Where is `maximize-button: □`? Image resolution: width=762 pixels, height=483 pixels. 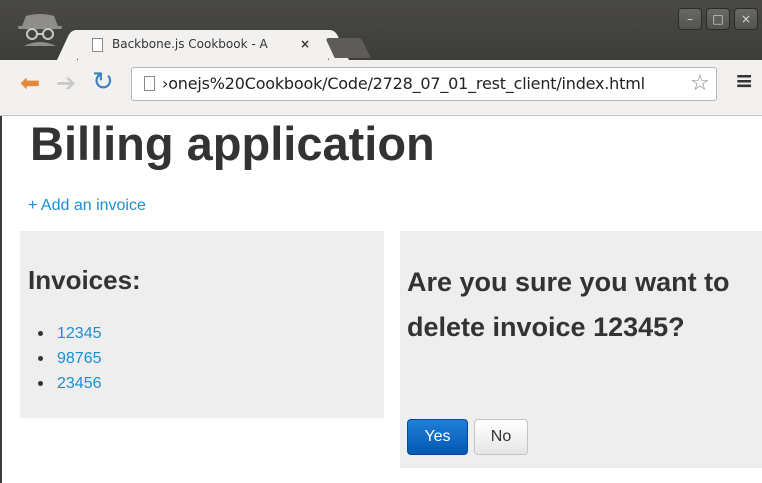 maximize-button: □ is located at coordinates (718, 19).